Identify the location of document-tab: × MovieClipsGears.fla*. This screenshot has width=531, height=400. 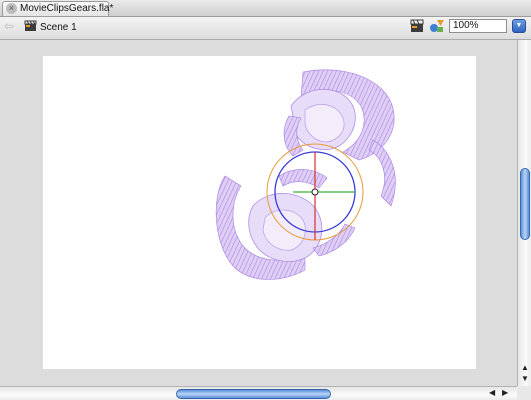
(57, 8).